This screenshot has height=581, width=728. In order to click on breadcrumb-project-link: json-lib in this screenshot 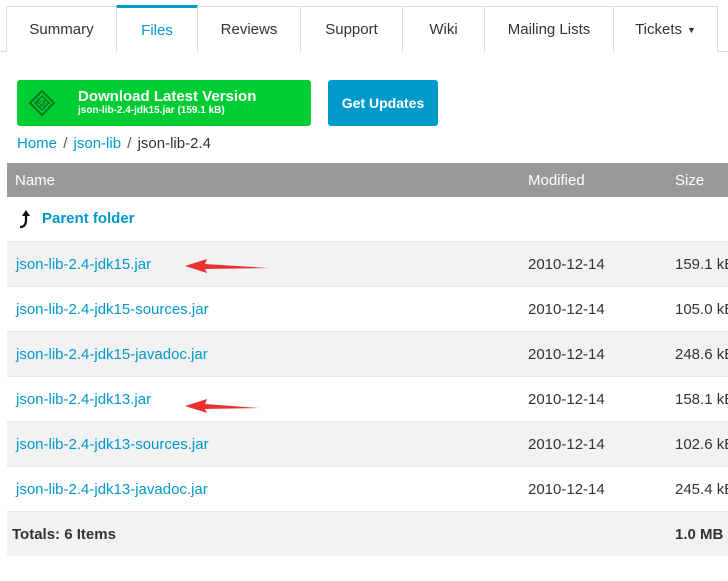, I will do `click(98, 143)`.